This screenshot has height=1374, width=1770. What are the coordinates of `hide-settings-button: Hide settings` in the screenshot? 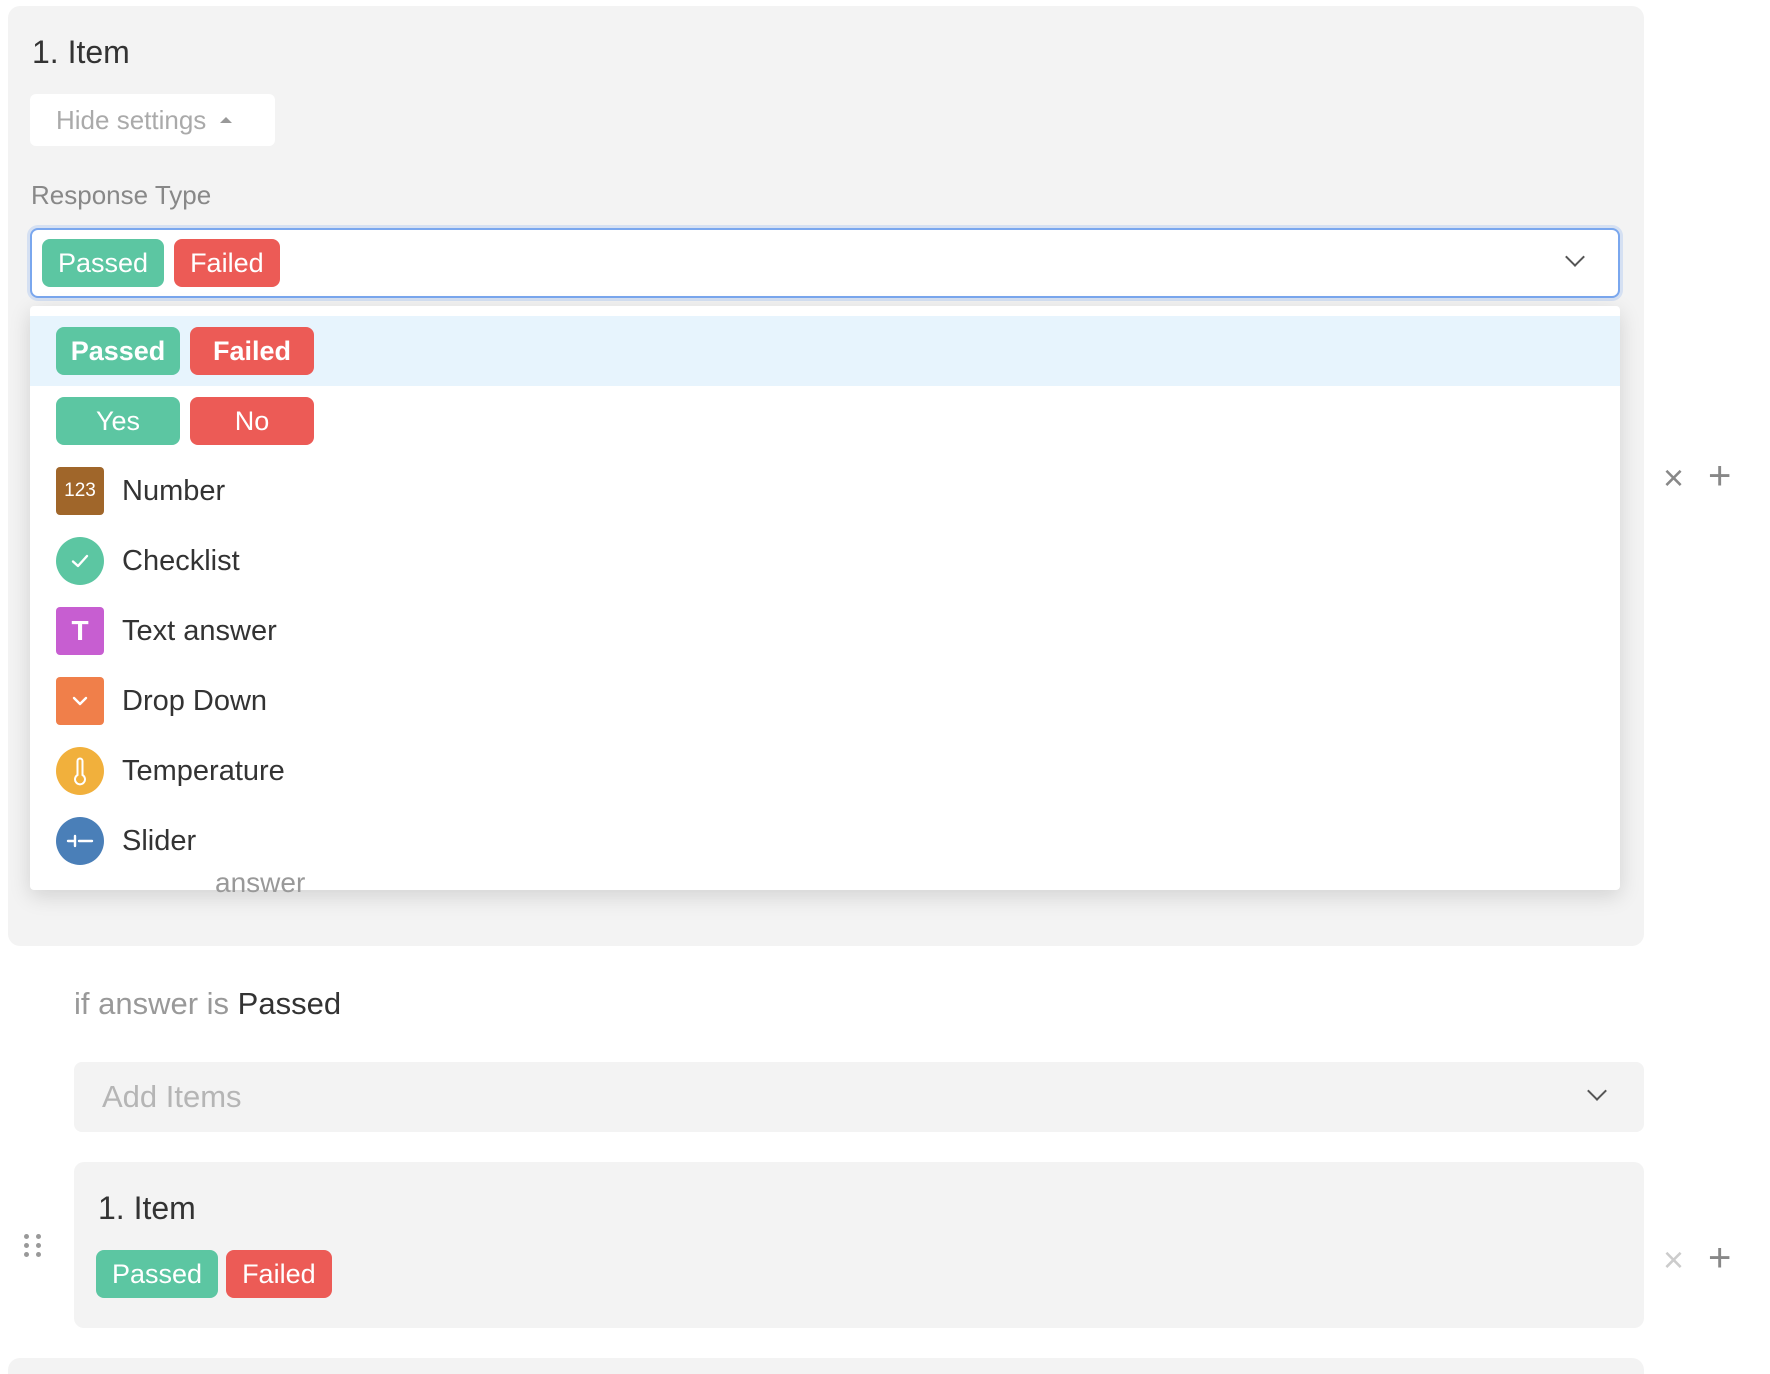 It's located at (152, 120).